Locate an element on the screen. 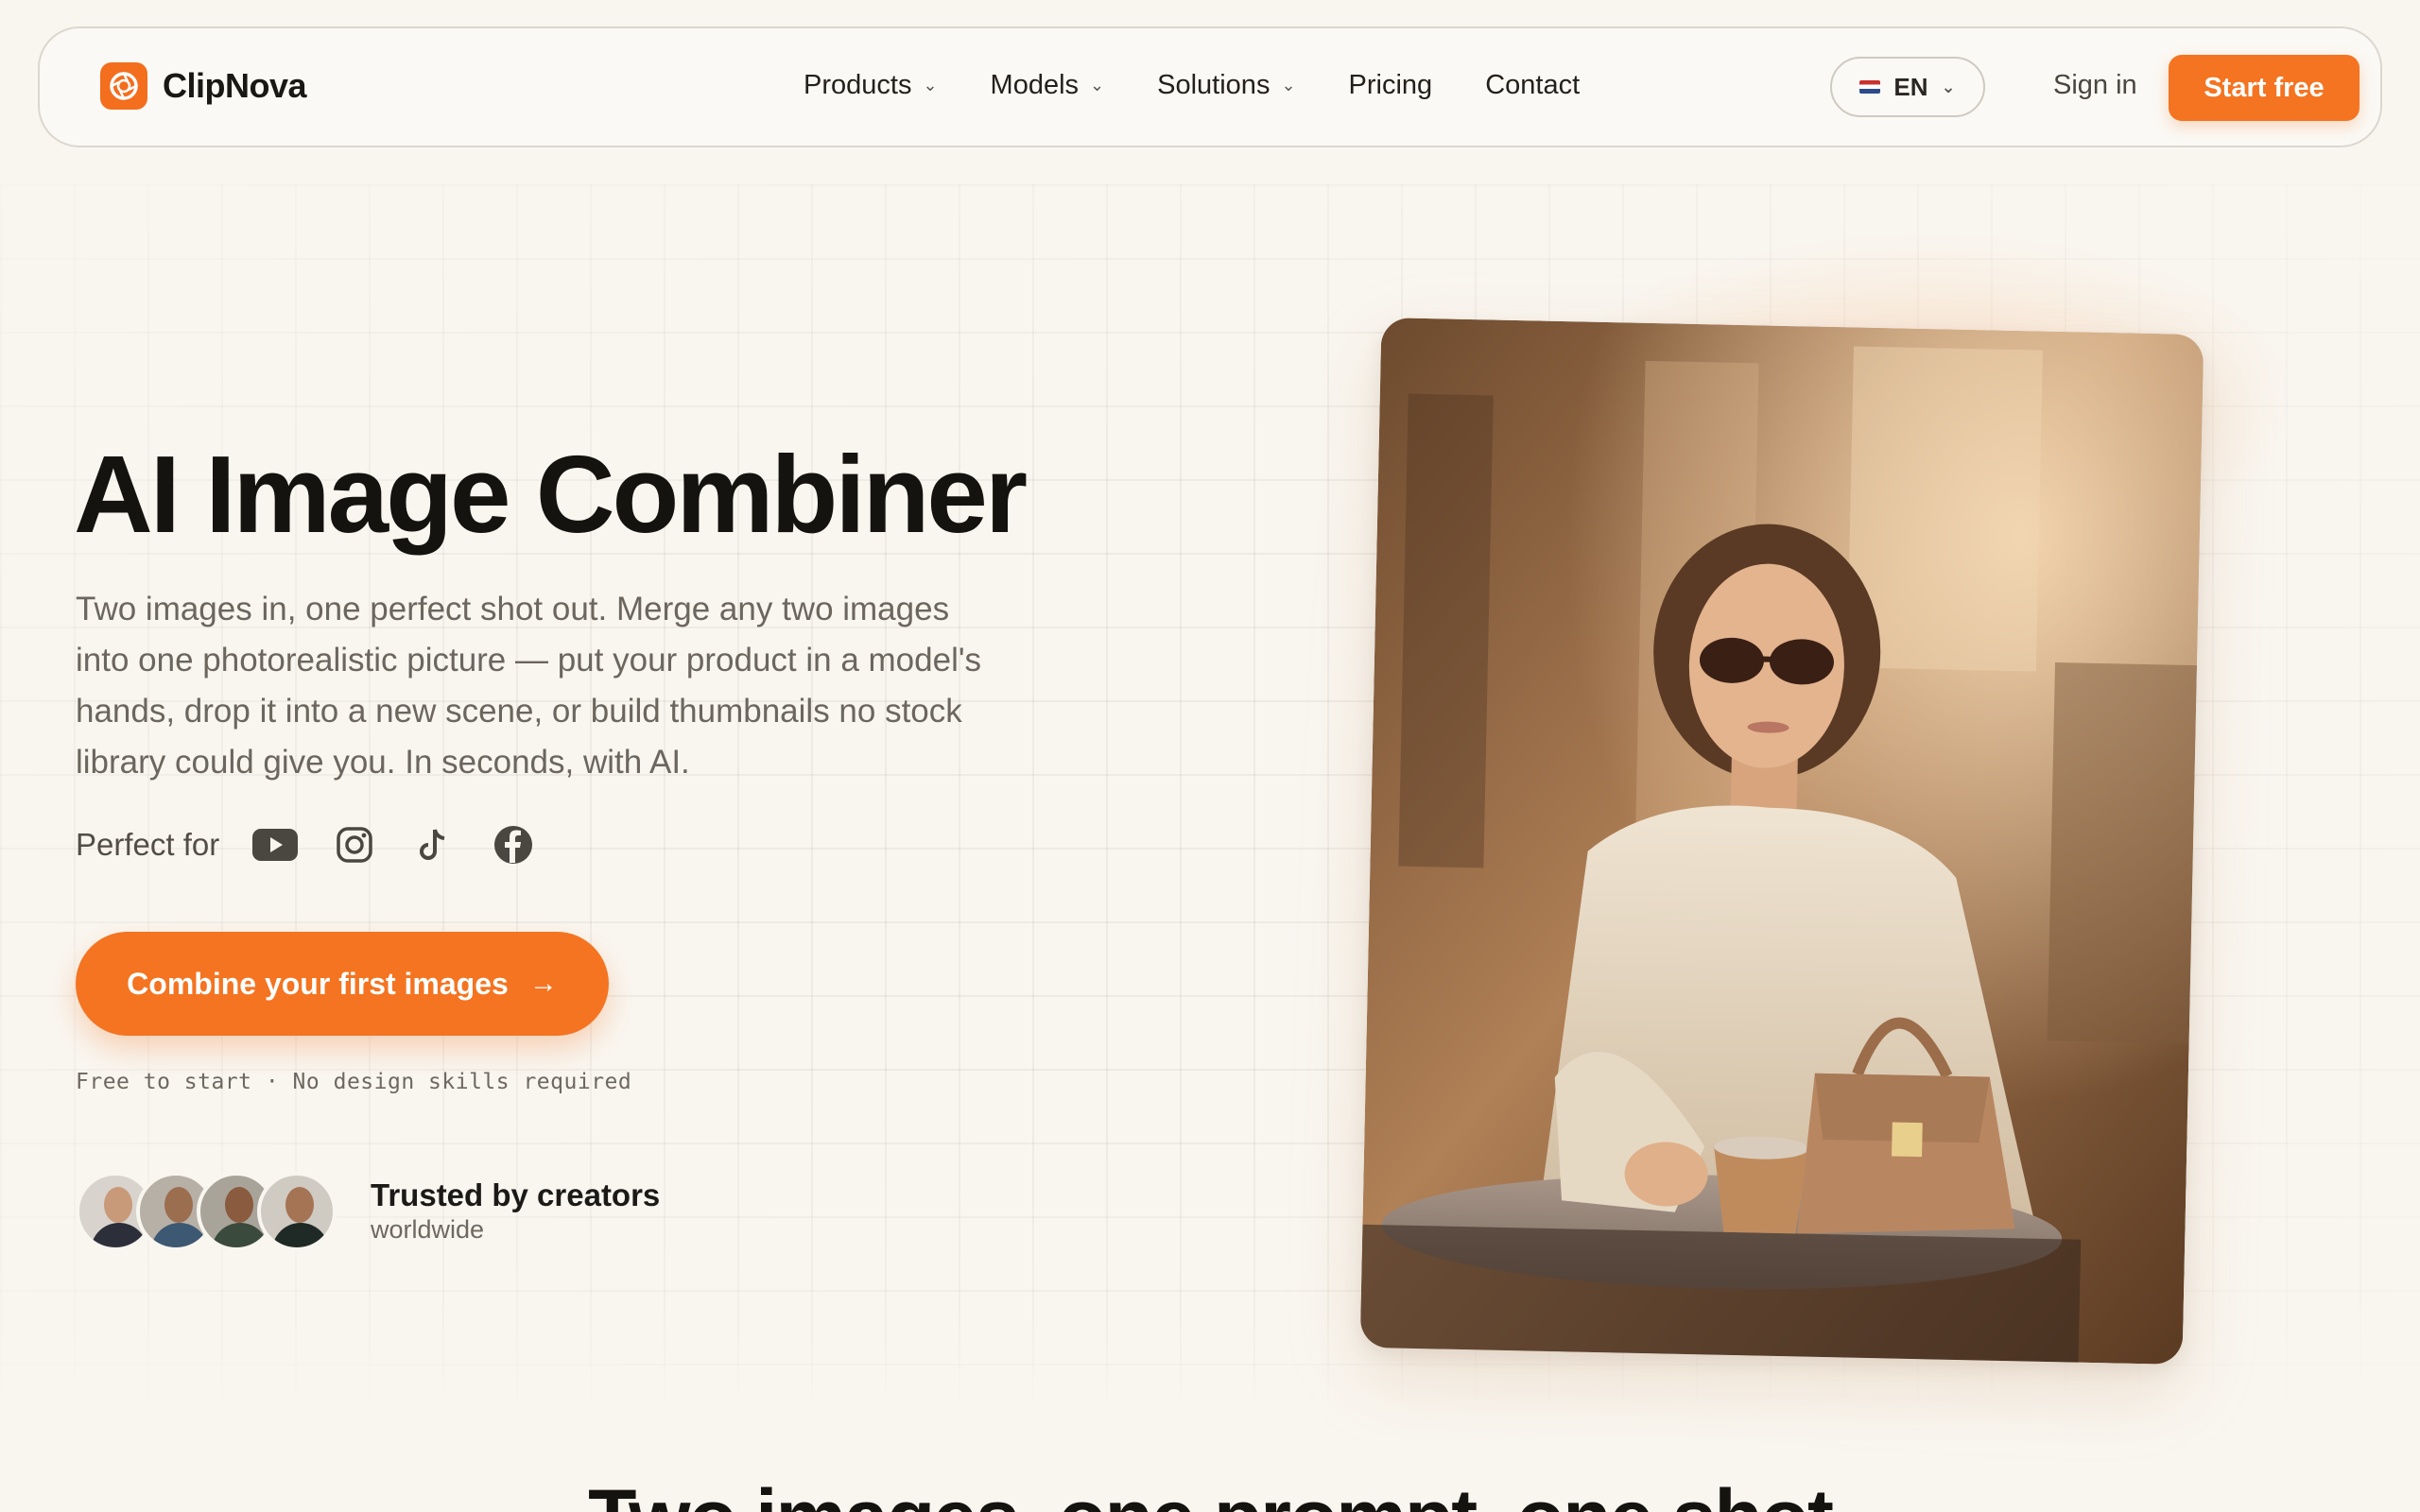 The image size is (2420, 1512). menu-item-solutions: Solutions ⌄ is located at coordinates (1226, 85).